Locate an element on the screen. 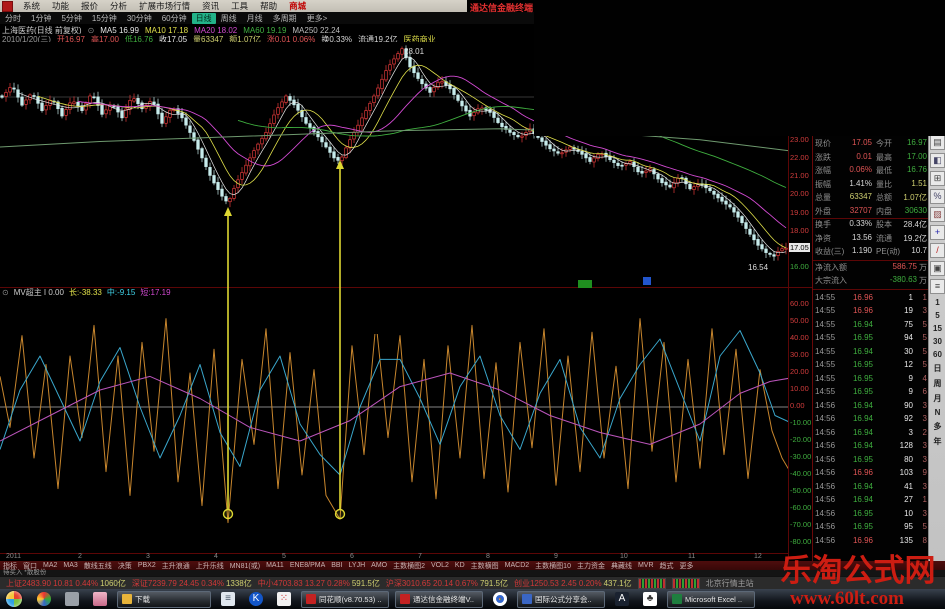  index-segment-上证: 上证2483.90 10.81 0.44% 1060亿 is located at coordinates (66, 583).